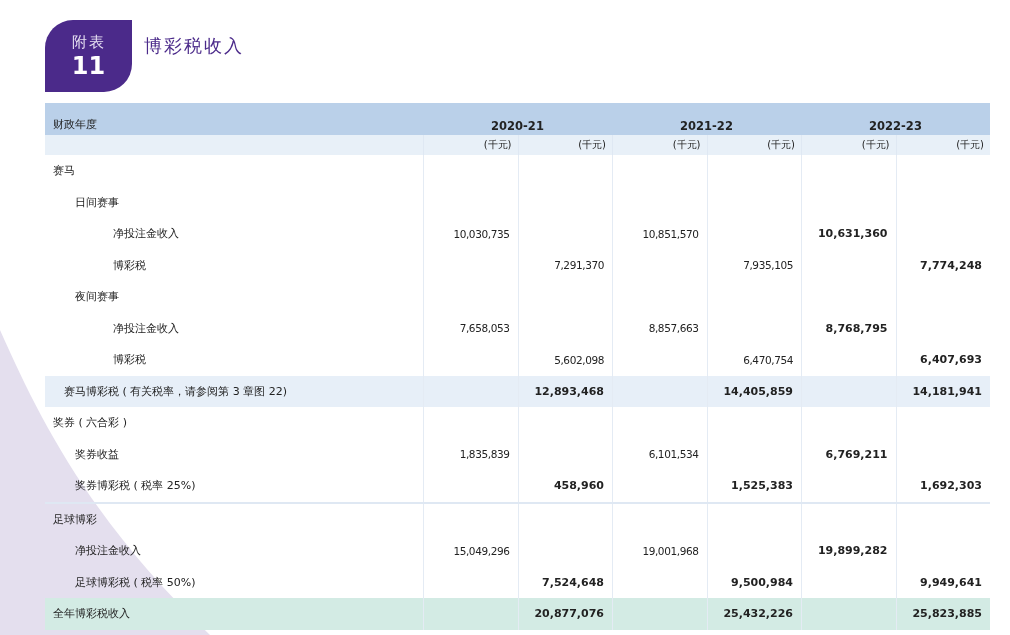 Image resolution: width=1010 pixels, height=635 pixels. What do you see at coordinates (484, 328) in the screenshot?
I see `table-cell: 7,658,053` at bounding box center [484, 328].